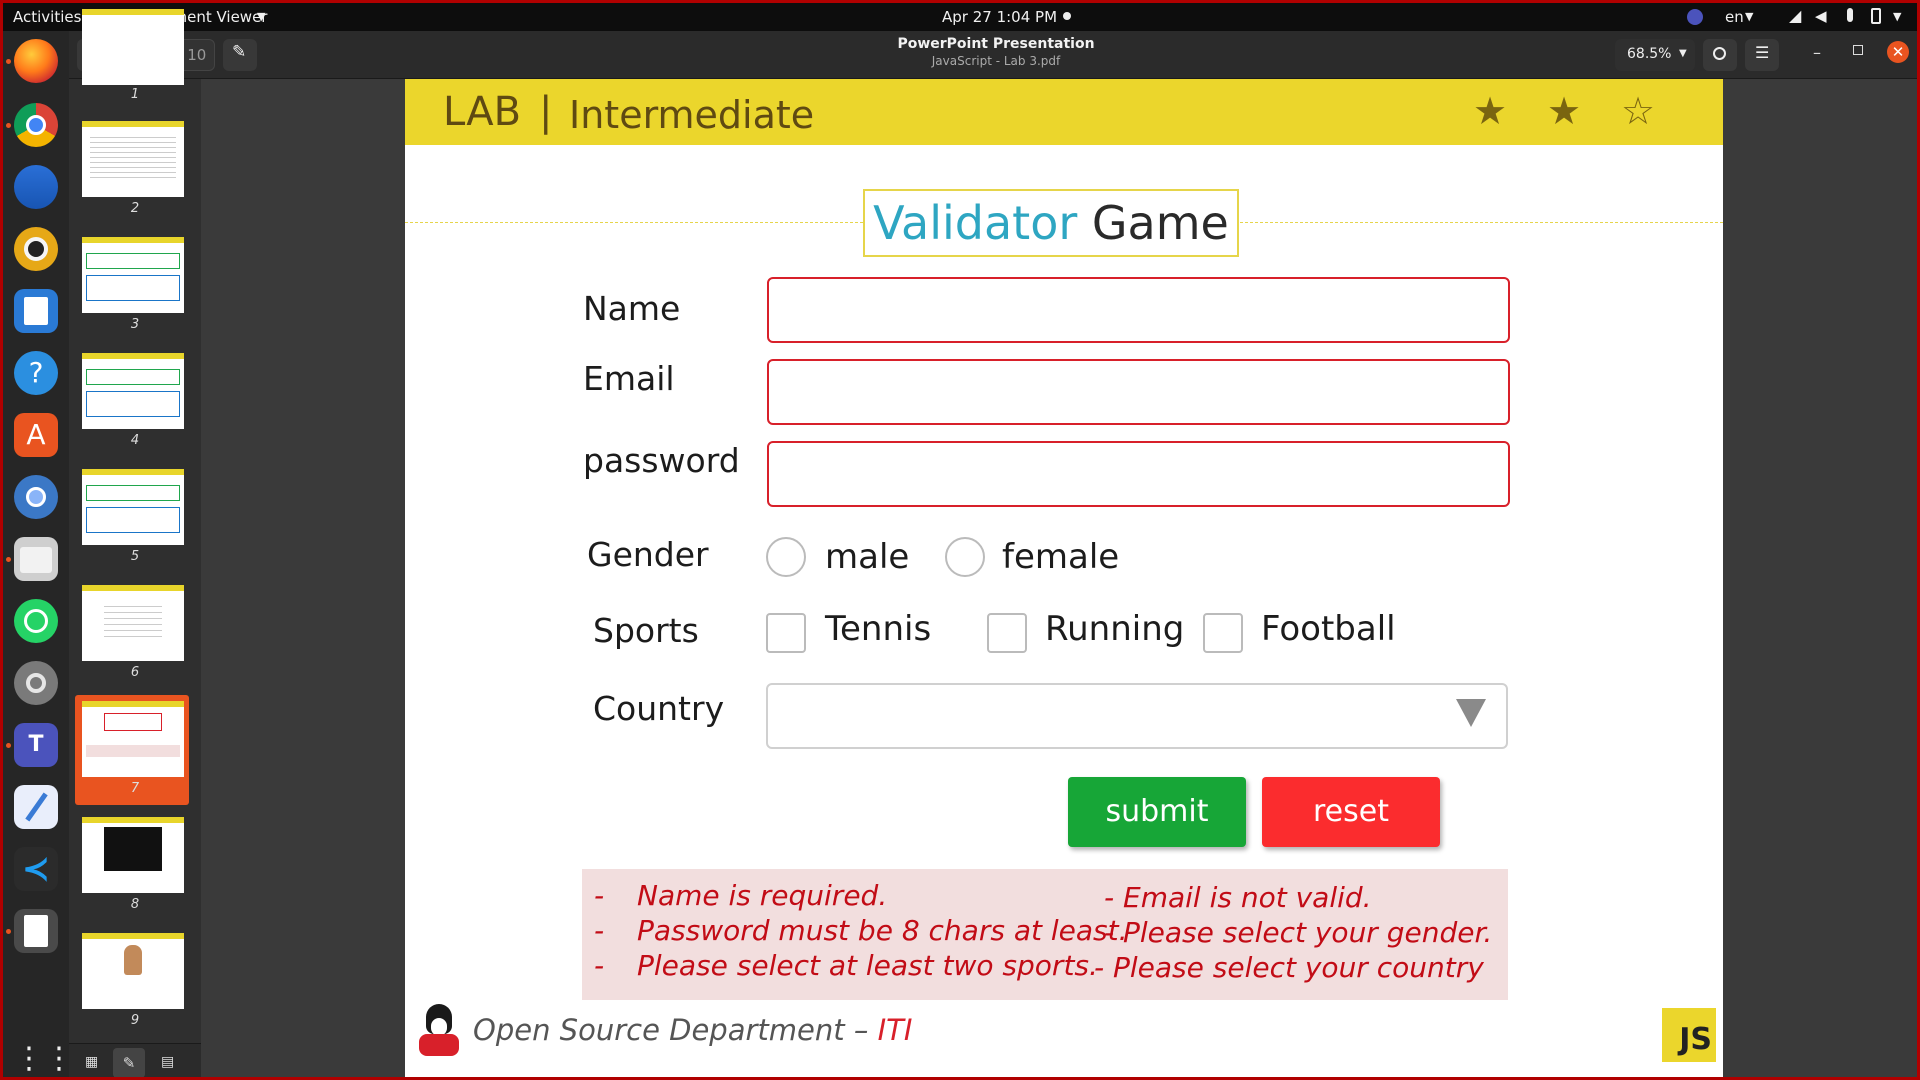 This screenshot has width=1920, height=1080. Describe the element at coordinates (1689, 1035) in the screenshot. I see `js-badge: JS` at that location.